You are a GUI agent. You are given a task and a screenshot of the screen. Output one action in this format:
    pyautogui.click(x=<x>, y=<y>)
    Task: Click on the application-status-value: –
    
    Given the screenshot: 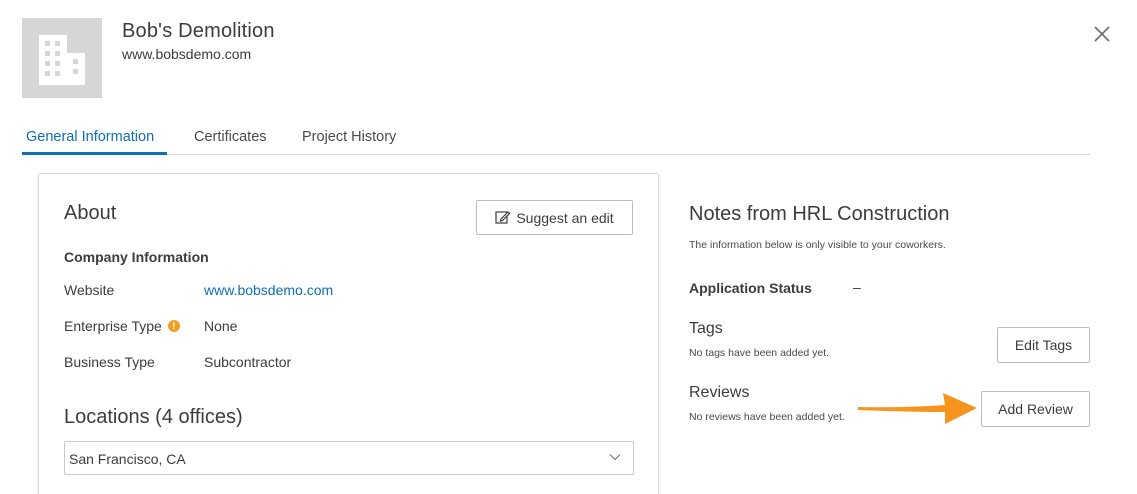 What is the action you would take?
    pyautogui.click(x=857, y=287)
    